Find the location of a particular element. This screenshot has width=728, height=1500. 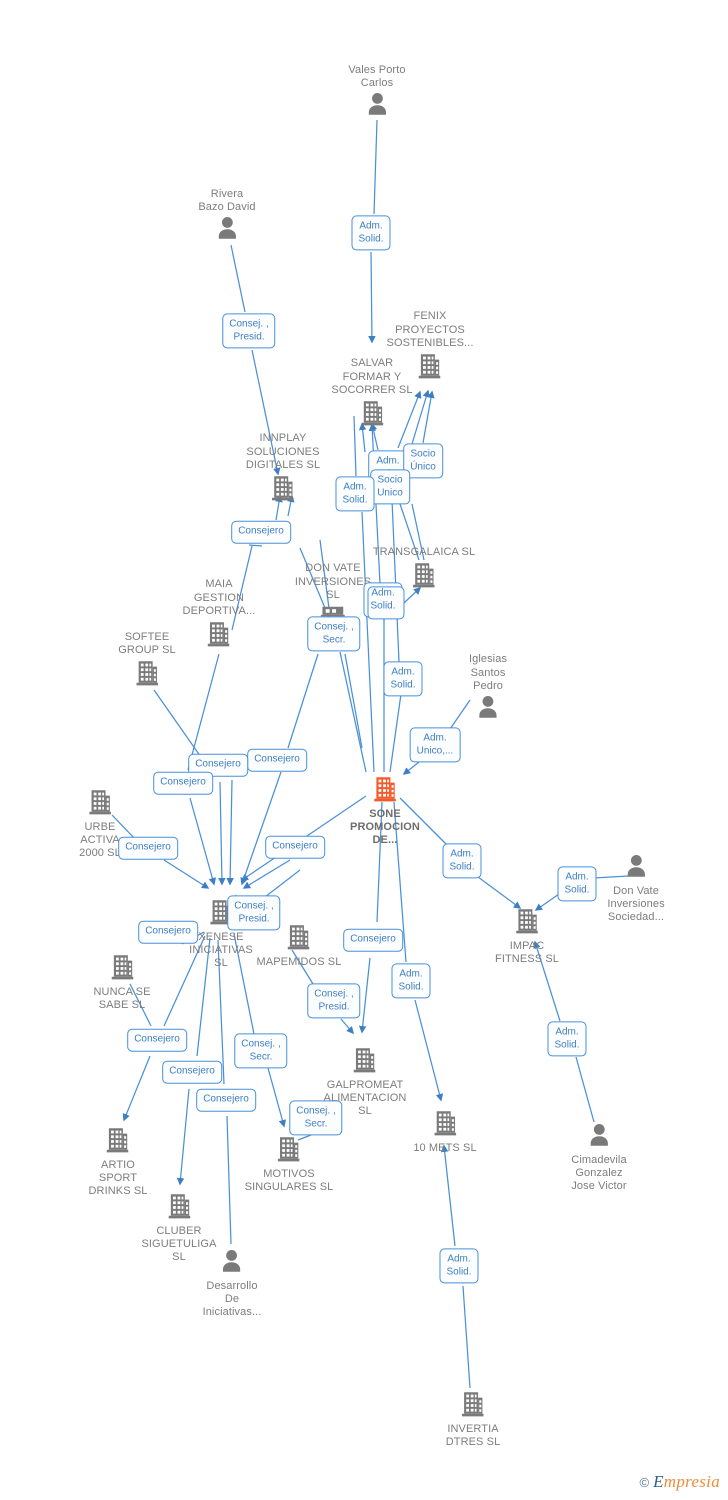

node-label: MAPEMIDOS SL is located at coordinates (299, 962).